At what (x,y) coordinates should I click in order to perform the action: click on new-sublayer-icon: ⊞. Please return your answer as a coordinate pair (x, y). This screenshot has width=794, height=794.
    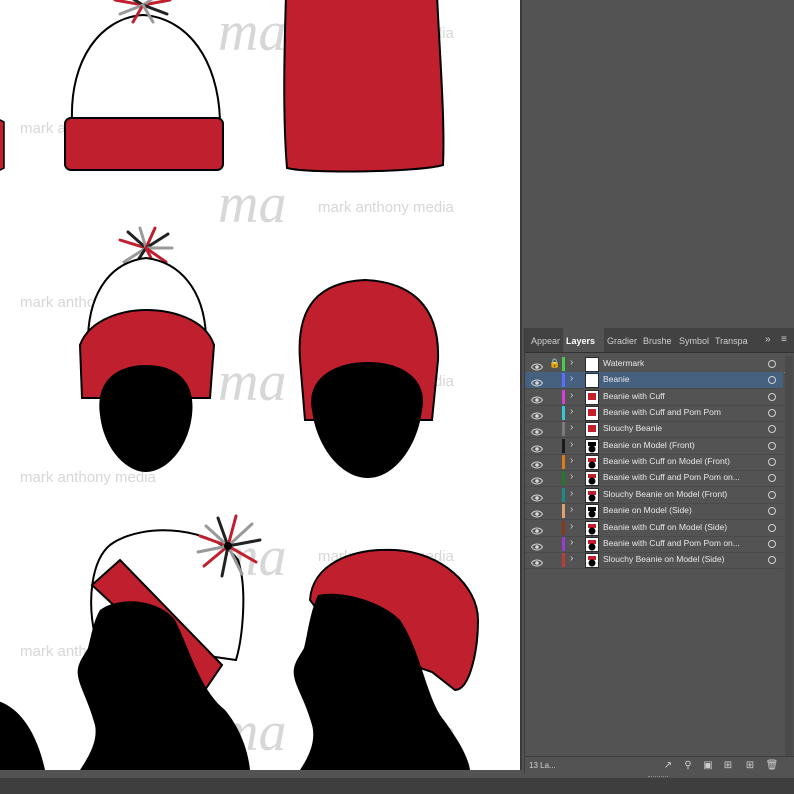
    Looking at the image, I should click on (728, 766).